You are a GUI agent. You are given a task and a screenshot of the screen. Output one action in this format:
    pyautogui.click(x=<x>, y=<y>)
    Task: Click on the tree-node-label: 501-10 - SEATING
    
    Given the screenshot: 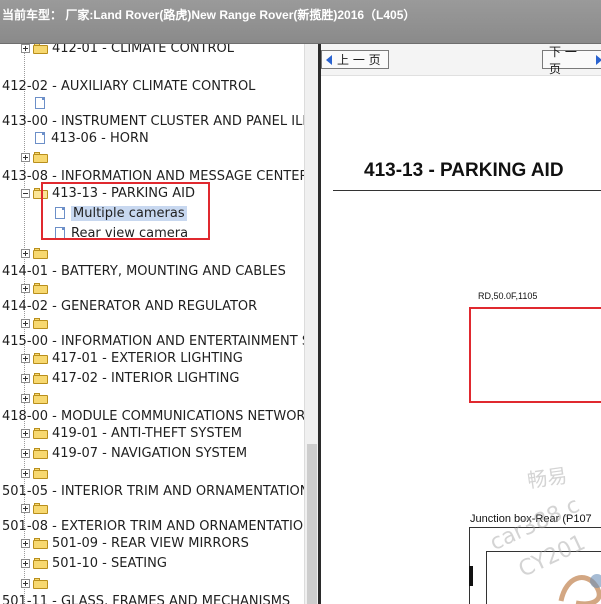 What is the action you would take?
    pyautogui.click(x=109, y=563)
    